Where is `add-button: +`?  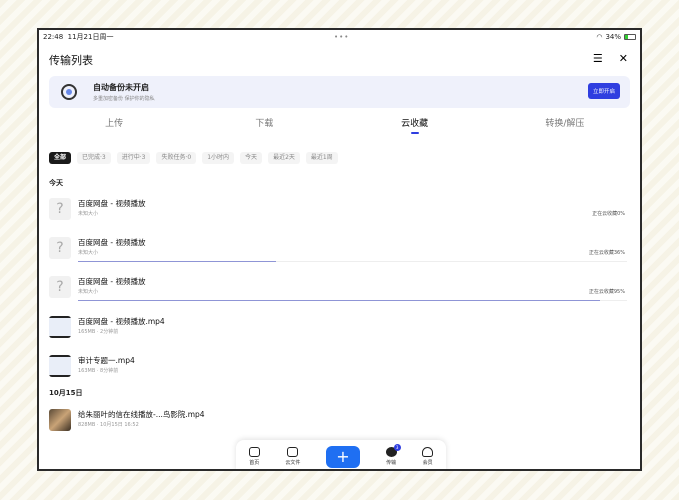 add-button: + is located at coordinates (343, 456).